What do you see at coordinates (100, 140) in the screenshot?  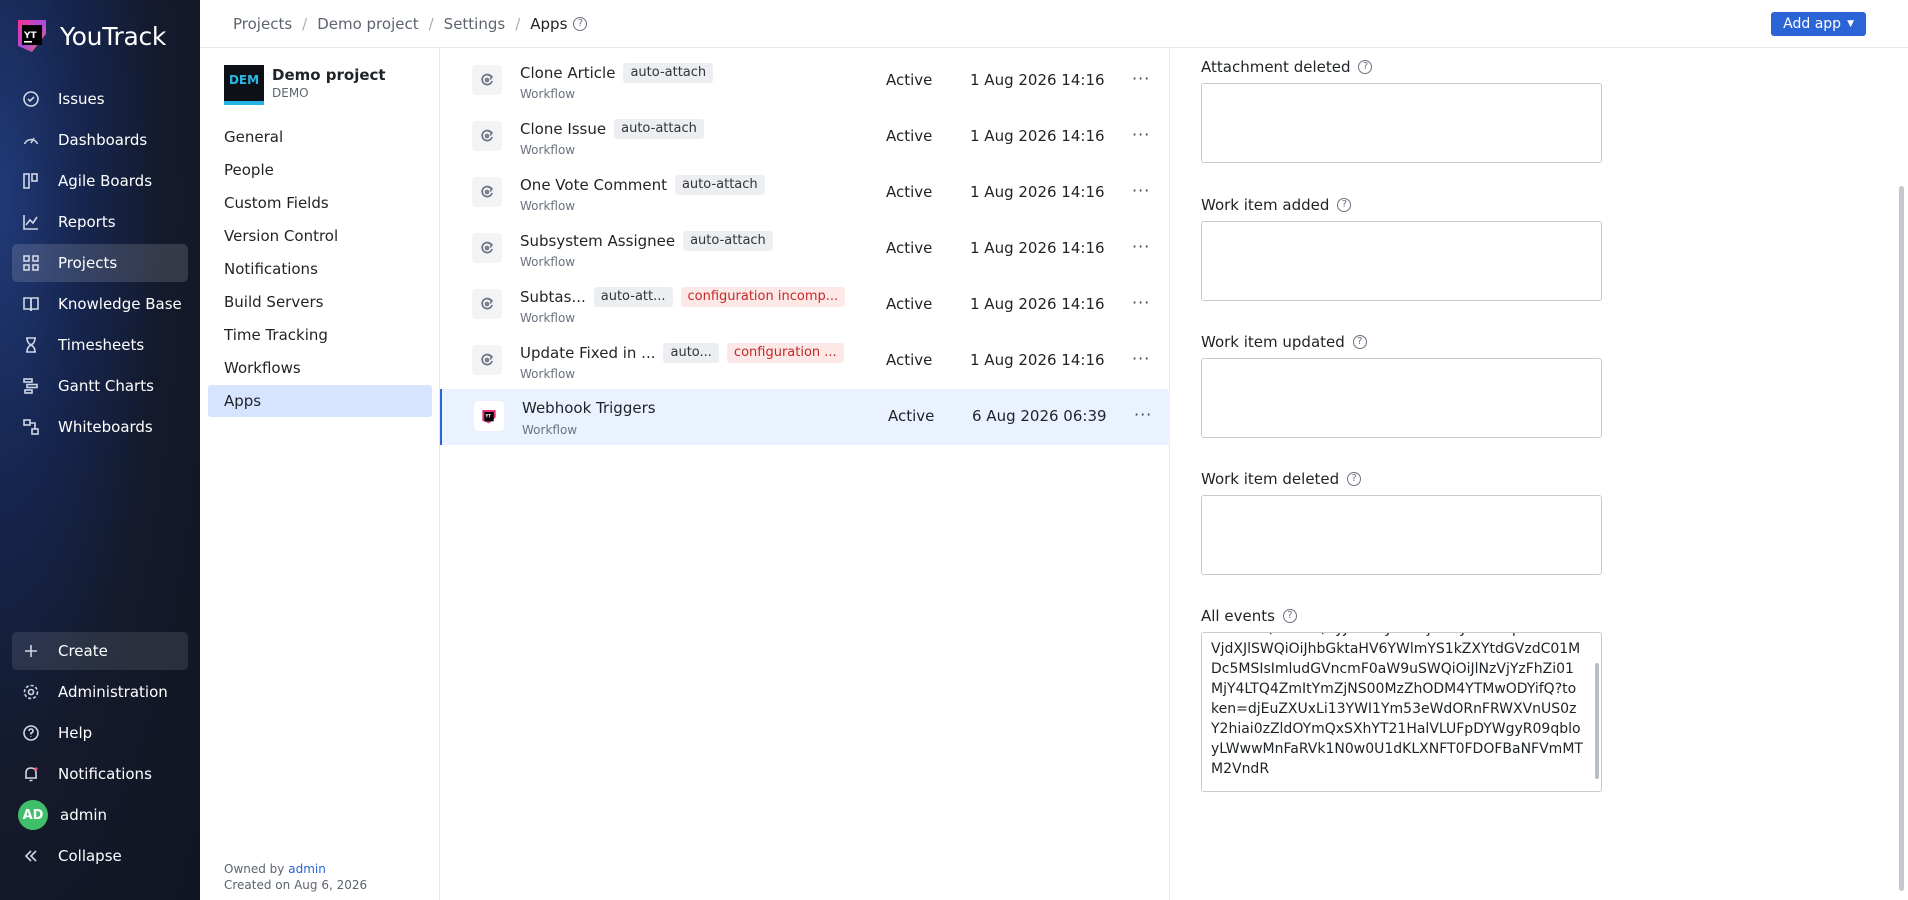 I see `nav-item-dashboards: Dashboards` at bounding box center [100, 140].